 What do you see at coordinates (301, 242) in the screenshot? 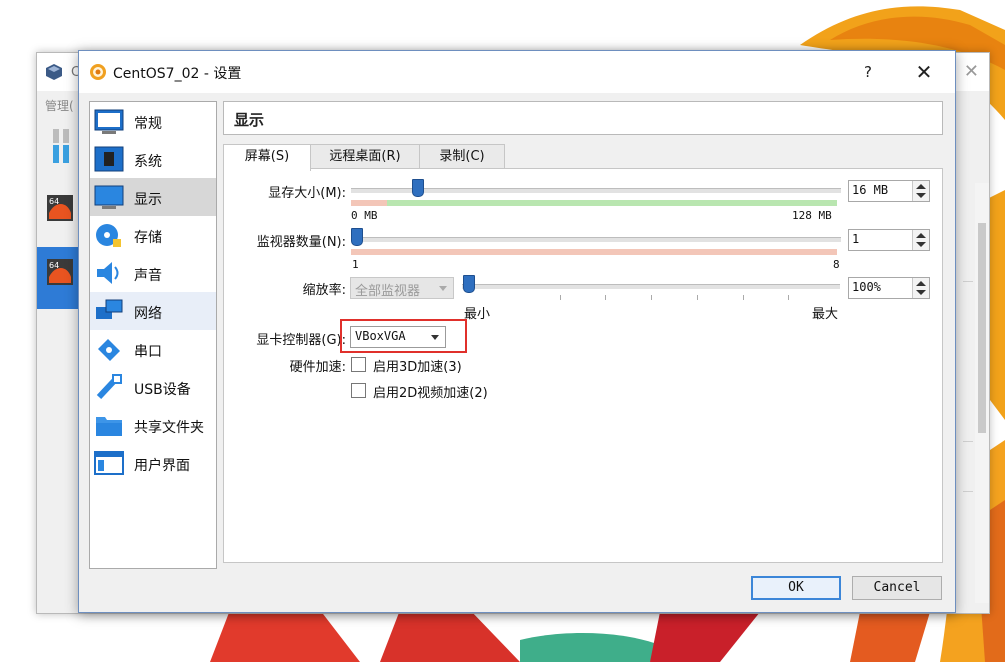
I see `monitor-count-label: 监视器数量(N):` at bounding box center [301, 242].